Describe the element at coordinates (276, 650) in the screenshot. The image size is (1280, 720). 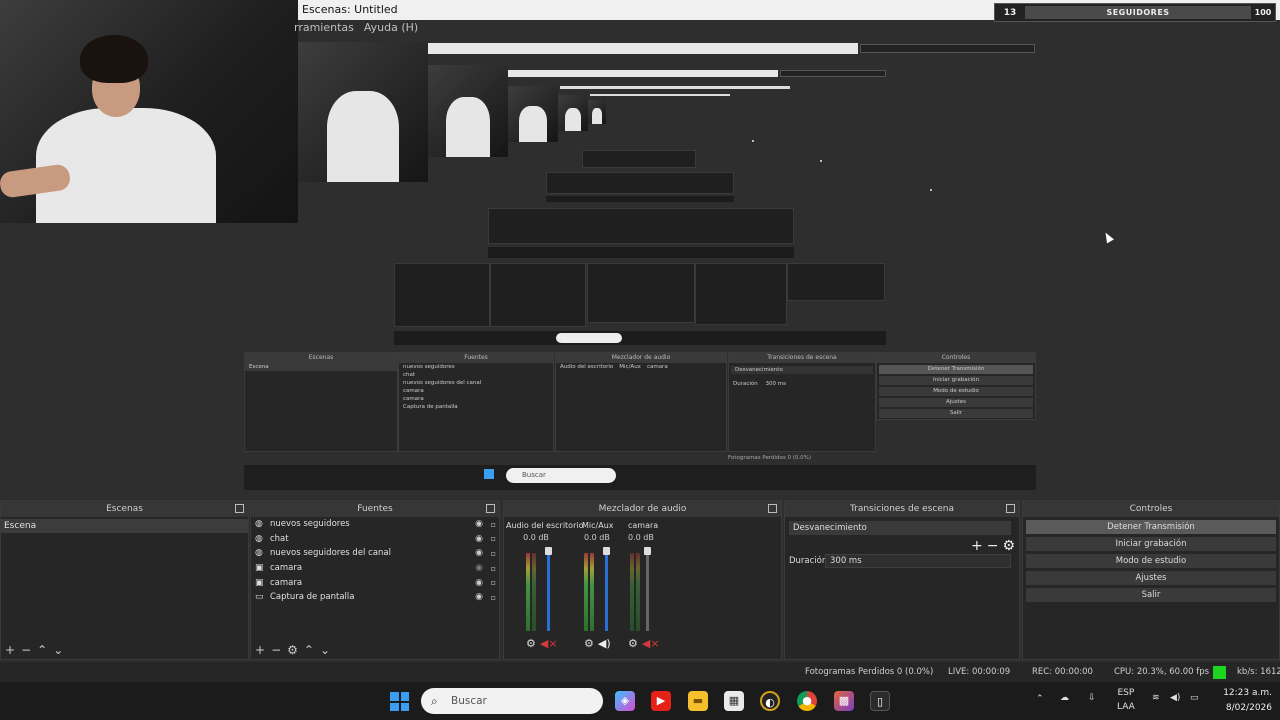
I see `remove-source-icon: −` at that location.